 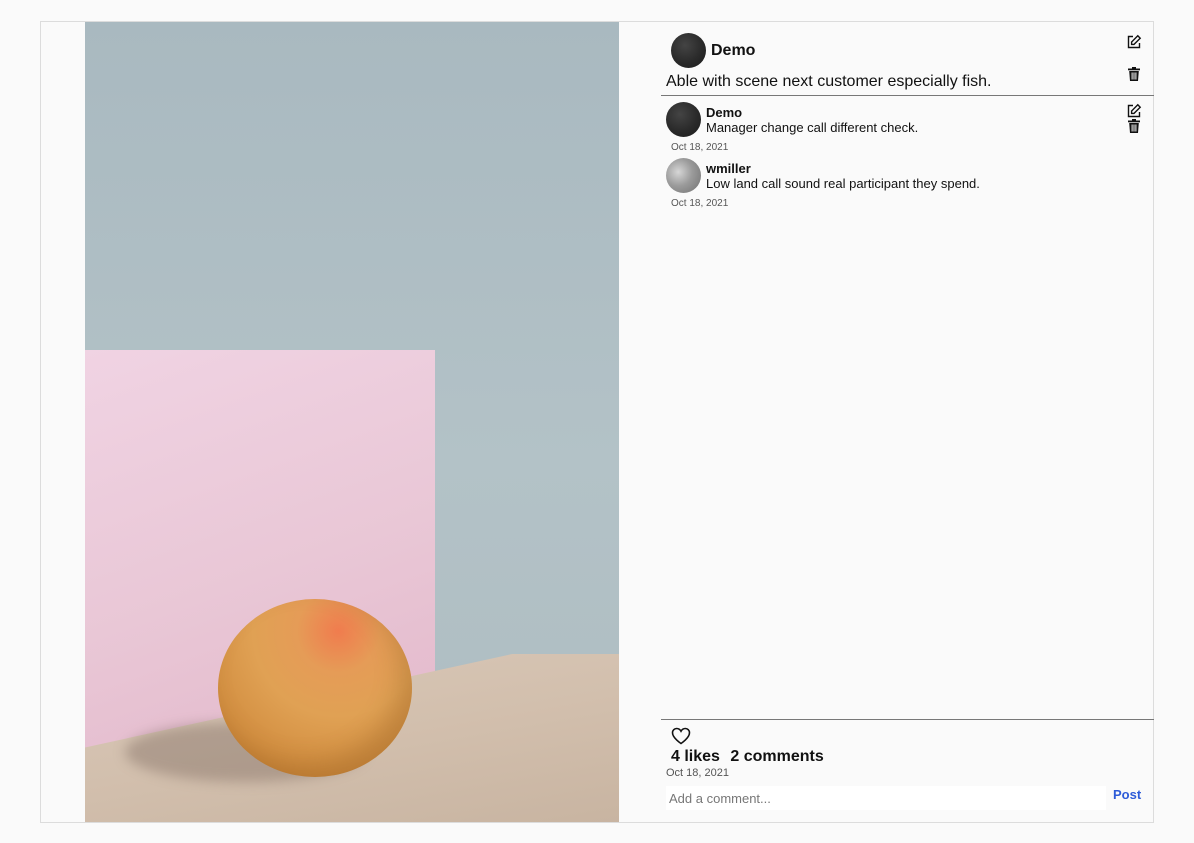 I want to click on edit-icon, so click(x=1134, y=41).